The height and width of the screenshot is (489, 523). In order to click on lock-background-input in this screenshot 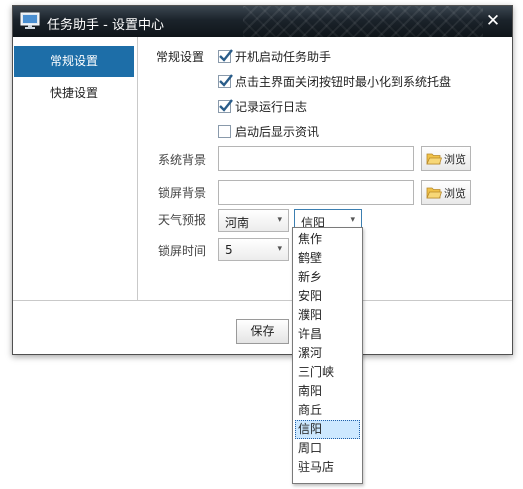, I will do `click(316, 192)`.